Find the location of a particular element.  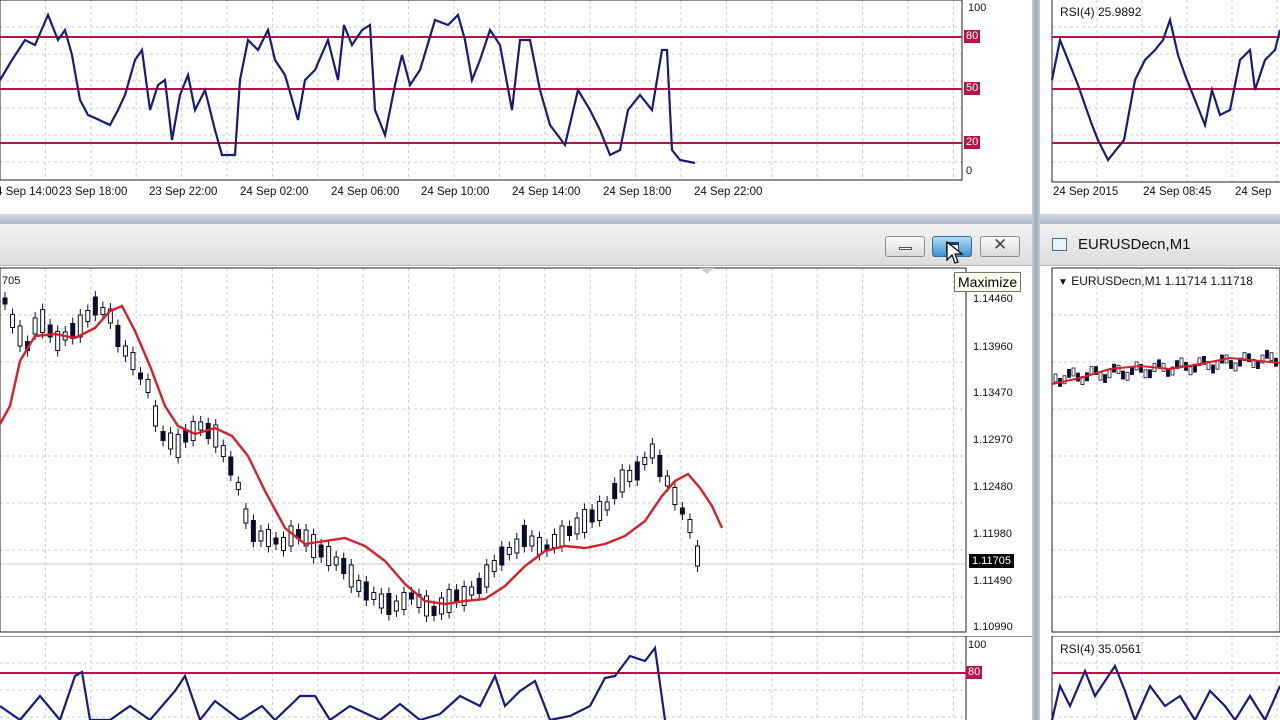

time-label: 4 Sep 14:00 is located at coordinates (29, 192).